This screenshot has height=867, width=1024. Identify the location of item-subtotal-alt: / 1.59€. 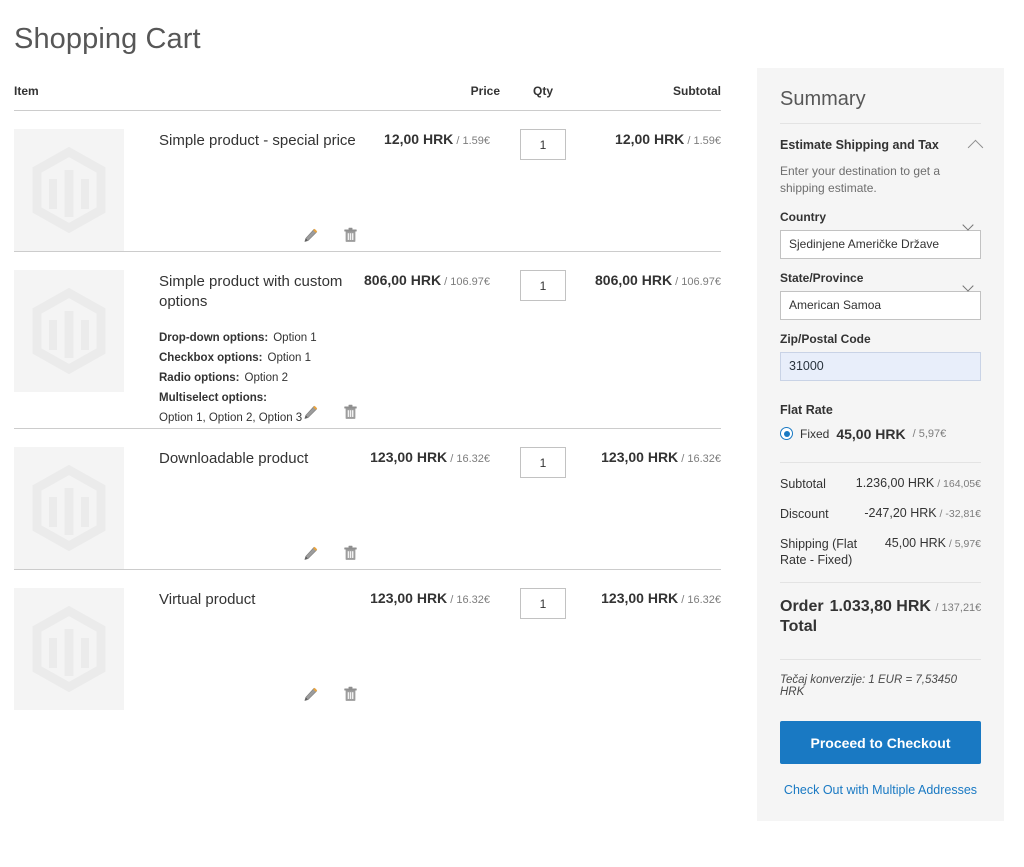
(702, 141).